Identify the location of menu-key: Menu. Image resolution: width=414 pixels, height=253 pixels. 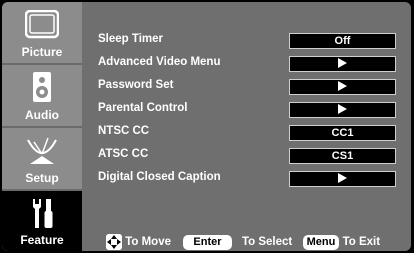
(321, 242).